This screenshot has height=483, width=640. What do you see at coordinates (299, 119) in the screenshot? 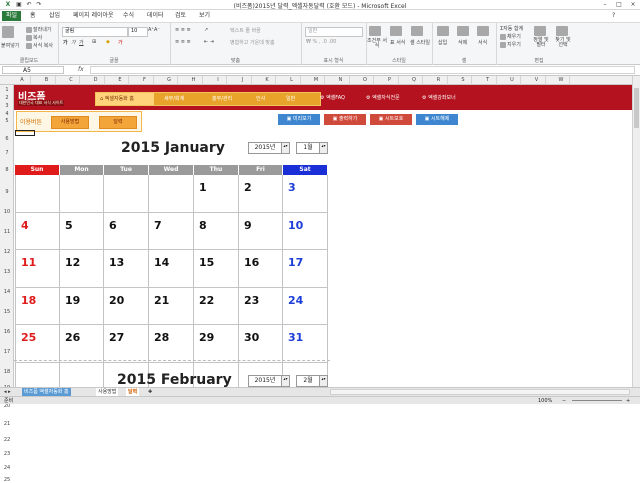
I see `preview-button: ▣ 미리보기` at bounding box center [299, 119].